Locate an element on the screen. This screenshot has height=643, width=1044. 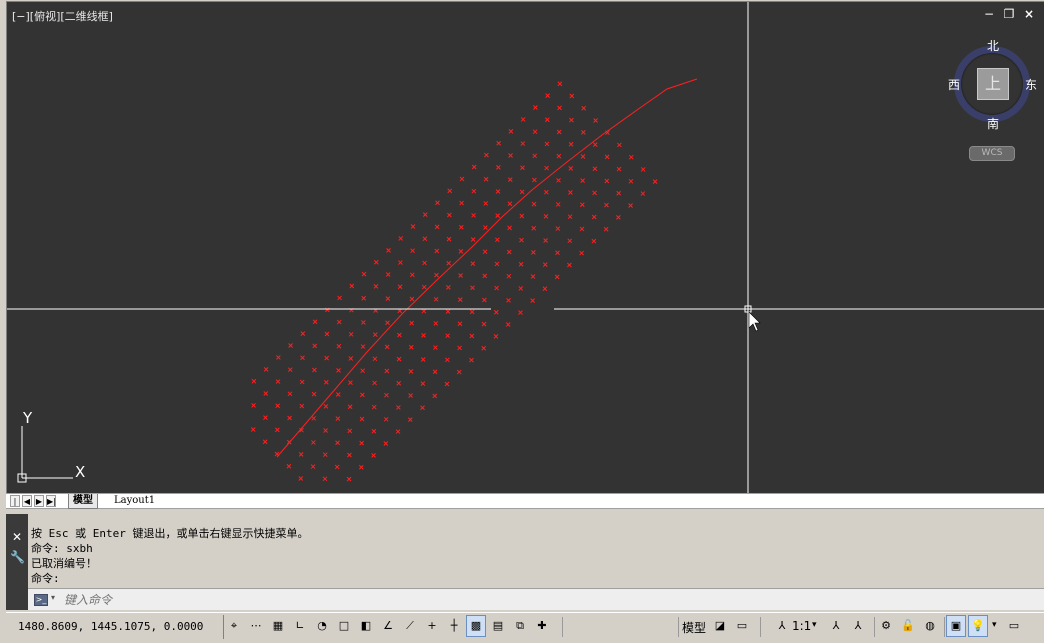
selection-cycling-icon: ⧉ is located at coordinates (520, 626).